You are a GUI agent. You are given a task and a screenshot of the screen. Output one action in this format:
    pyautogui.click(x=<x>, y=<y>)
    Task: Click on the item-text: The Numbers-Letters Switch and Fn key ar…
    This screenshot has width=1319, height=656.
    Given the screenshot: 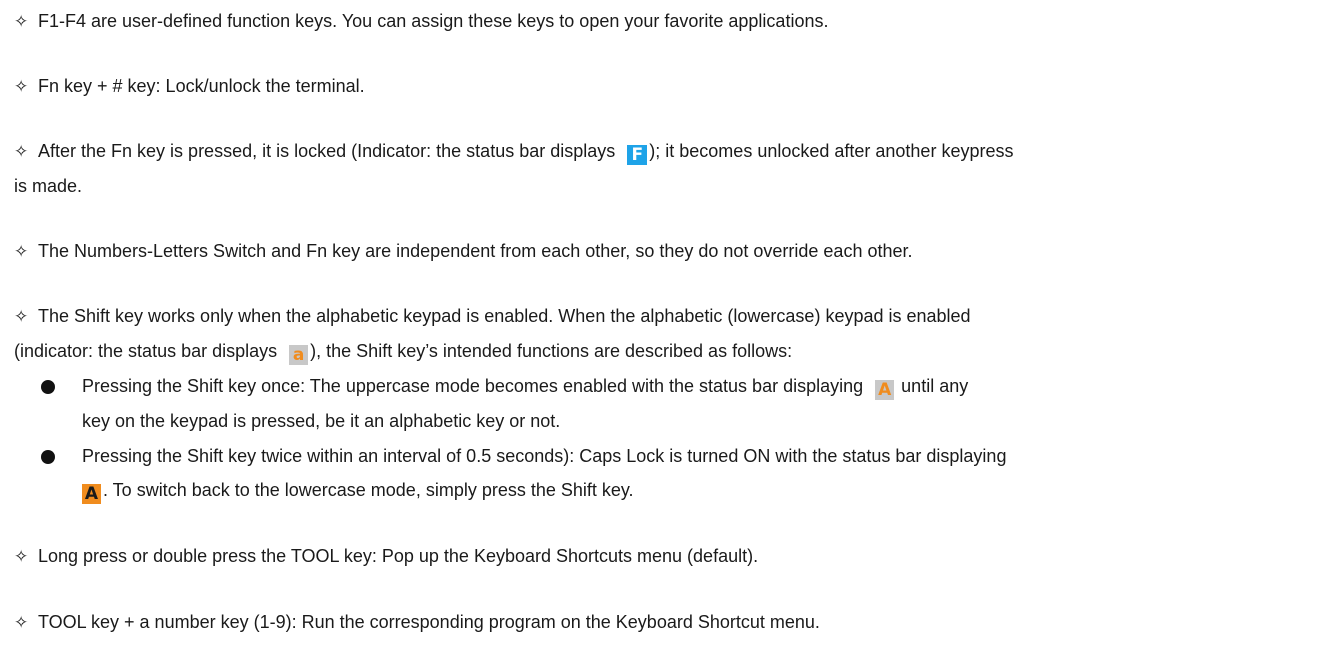 What is the action you would take?
    pyautogui.click(x=475, y=251)
    